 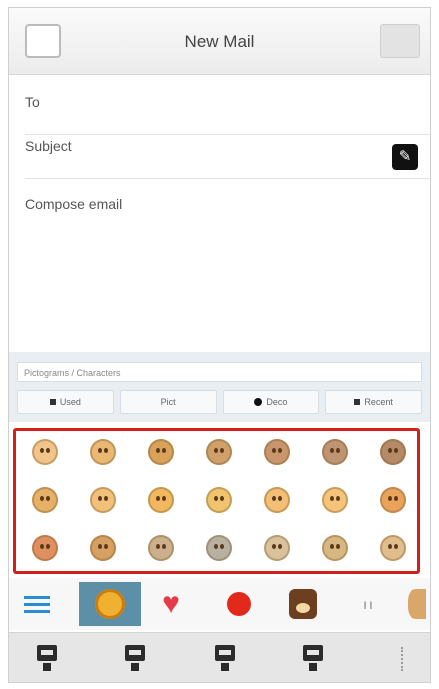 I want to click on to-field: To, so click(x=227, y=114).